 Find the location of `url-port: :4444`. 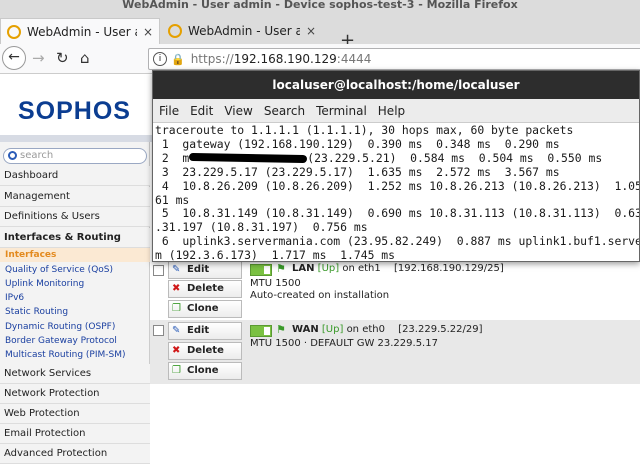

url-port: :4444 is located at coordinates (354, 59).